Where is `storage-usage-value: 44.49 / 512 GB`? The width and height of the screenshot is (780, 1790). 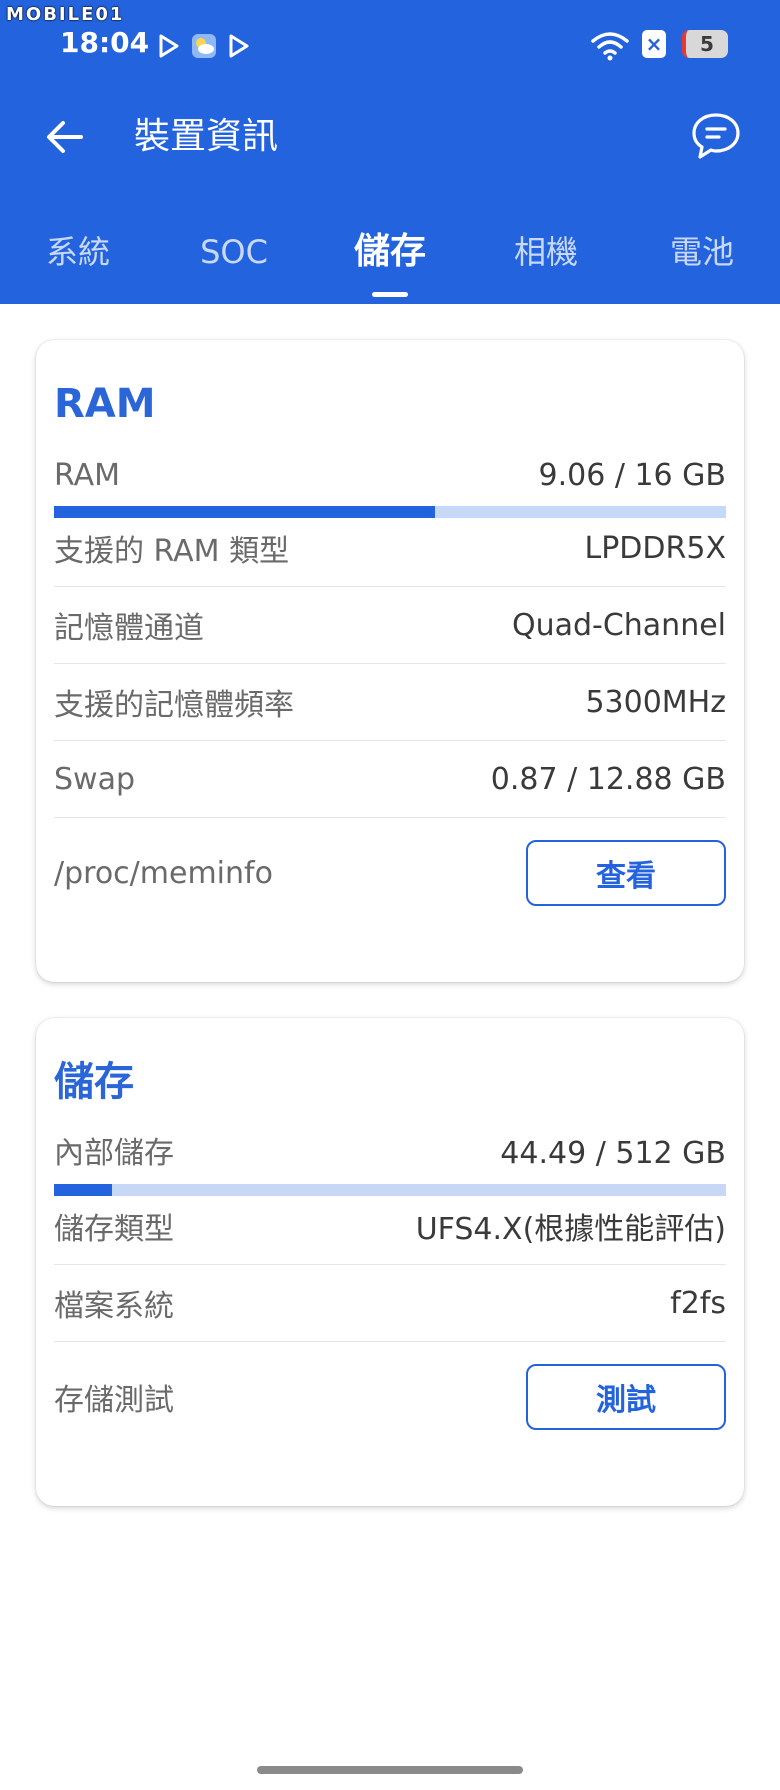 storage-usage-value: 44.49 / 512 GB is located at coordinates (613, 1153).